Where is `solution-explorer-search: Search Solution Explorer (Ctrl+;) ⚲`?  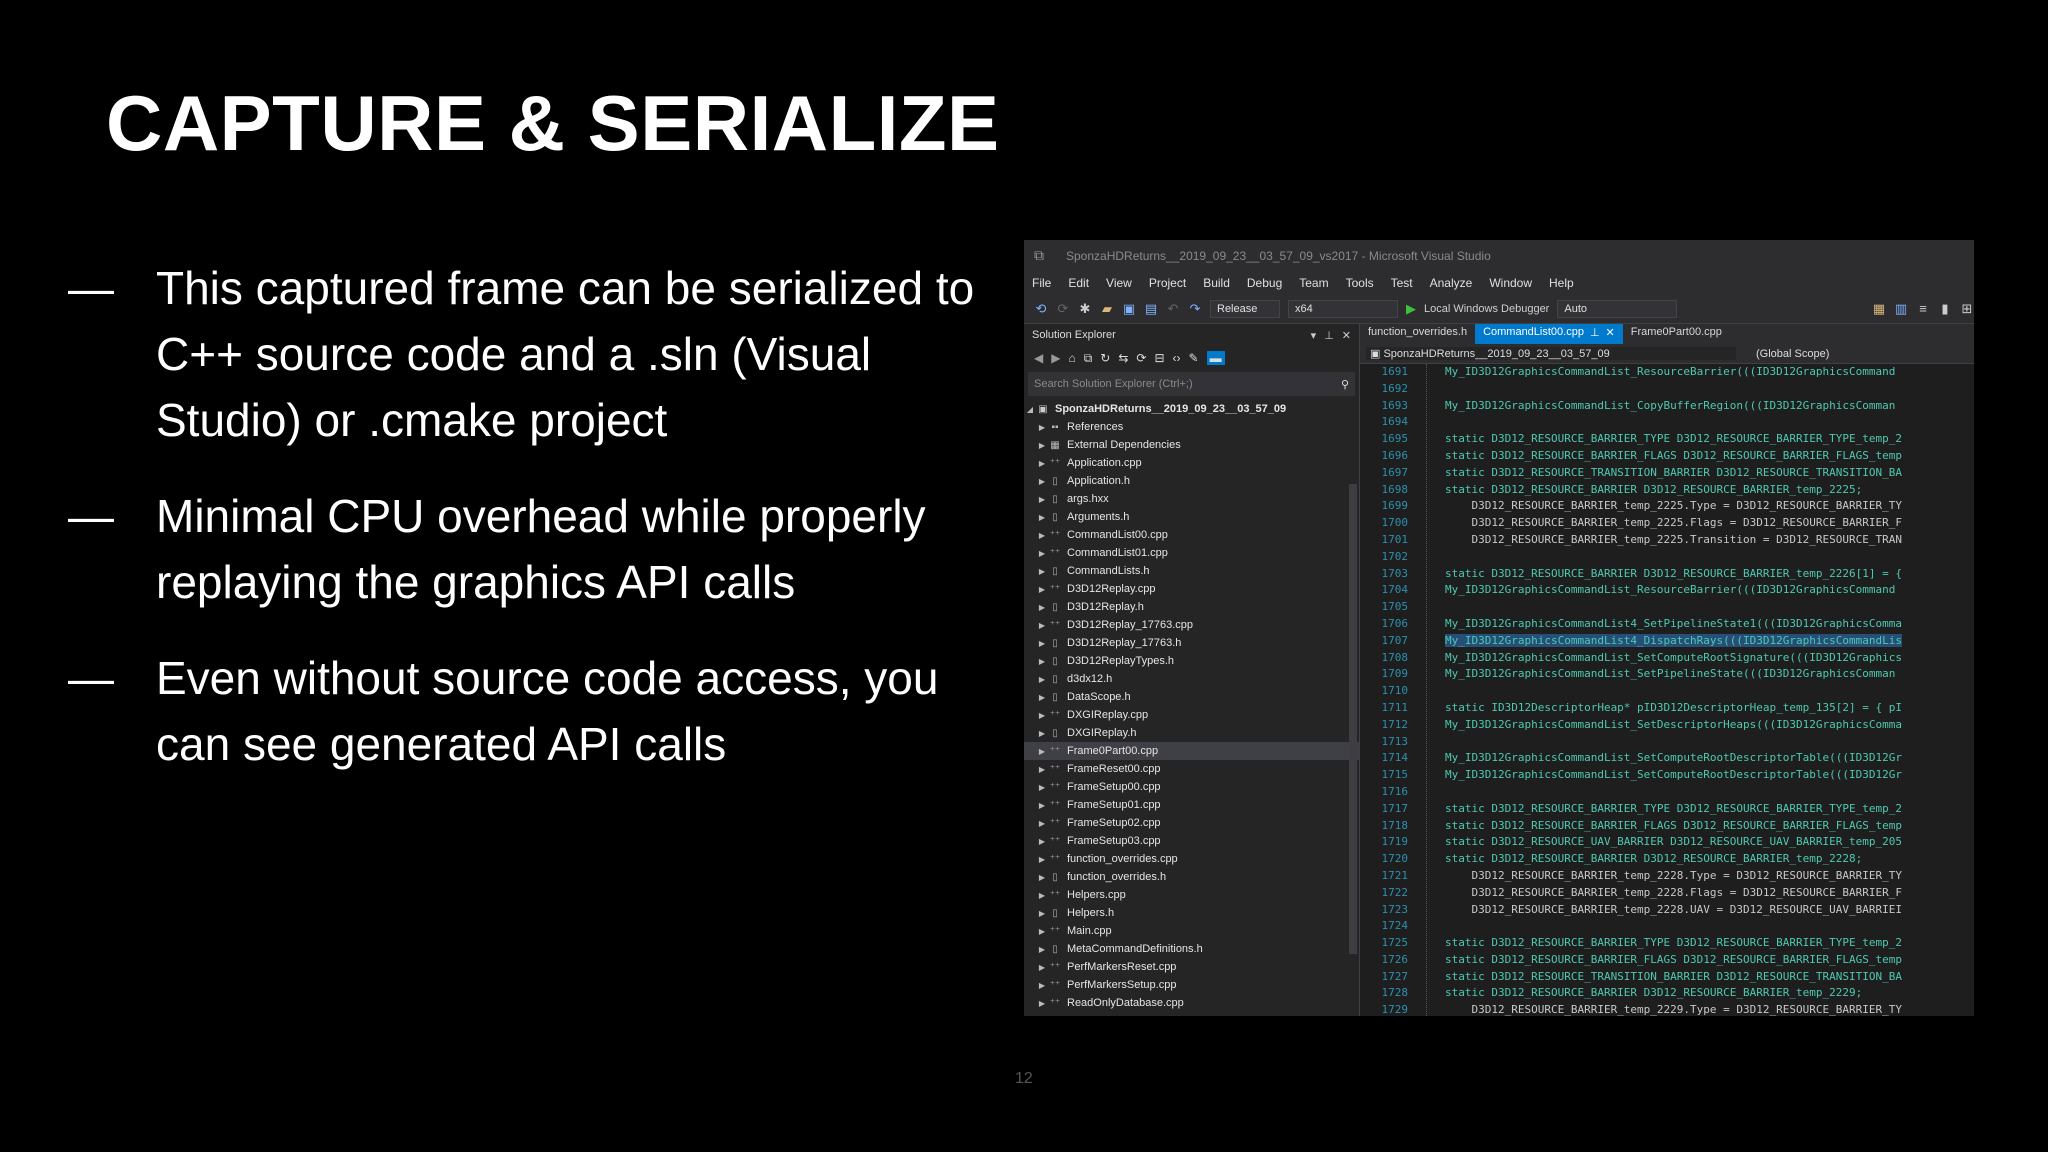
solution-explorer-search: Search Solution Explorer (Ctrl+;) ⚲ is located at coordinates (1191, 384).